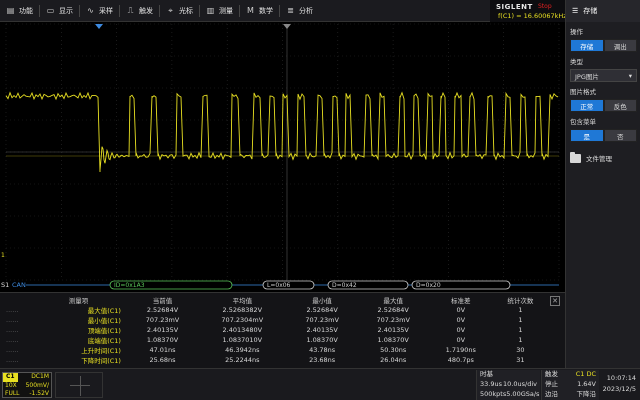 This screenshot has width=640, height=400. What do you see at coordinates (520, 350) in the screenshot?
I see `table-cell: 30` at bounding box center [520, 350].